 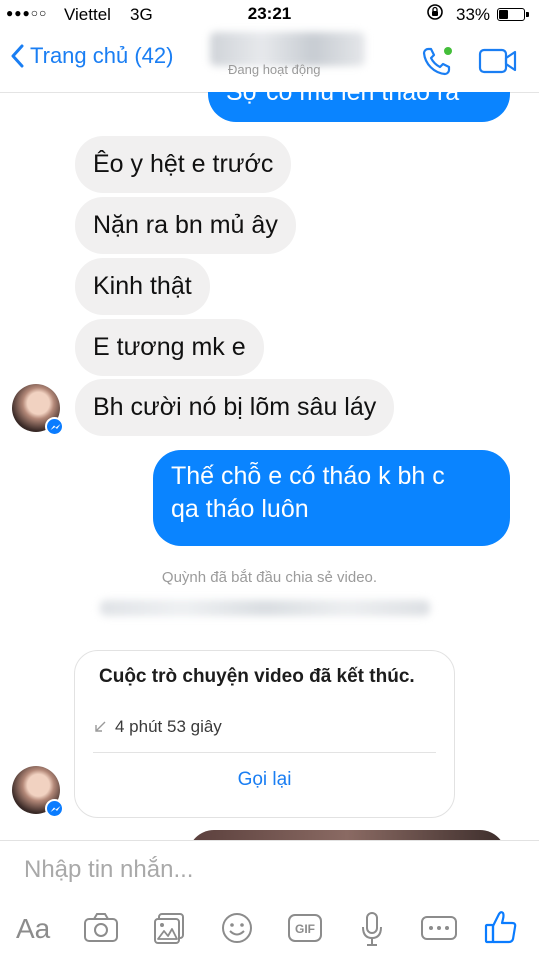 I want to click on composer-toolbar: Aa GIF, so click(x=269, y=931).